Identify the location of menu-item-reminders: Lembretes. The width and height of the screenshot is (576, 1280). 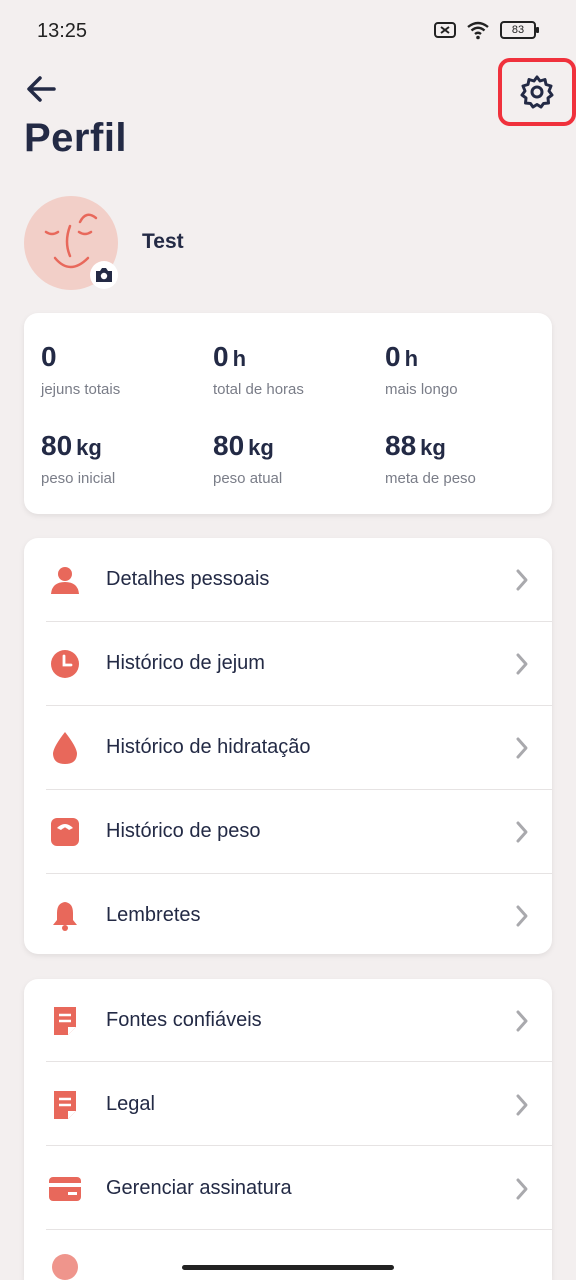
(288, 915).